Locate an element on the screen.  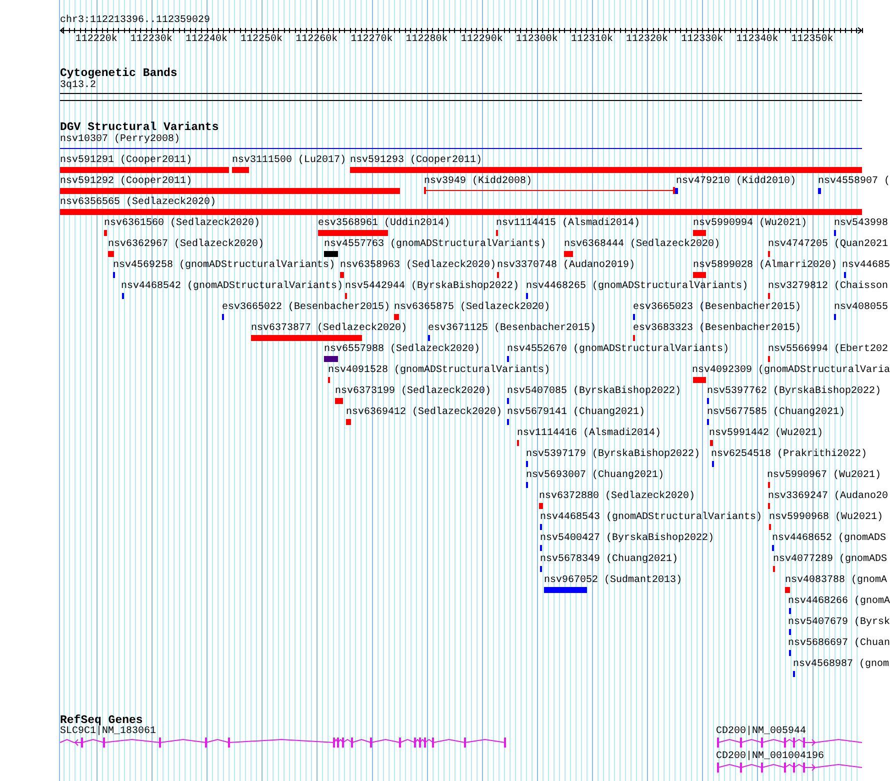
variant-label: nsv5566994 (Ebert202 is located at coordinates (828, 350).